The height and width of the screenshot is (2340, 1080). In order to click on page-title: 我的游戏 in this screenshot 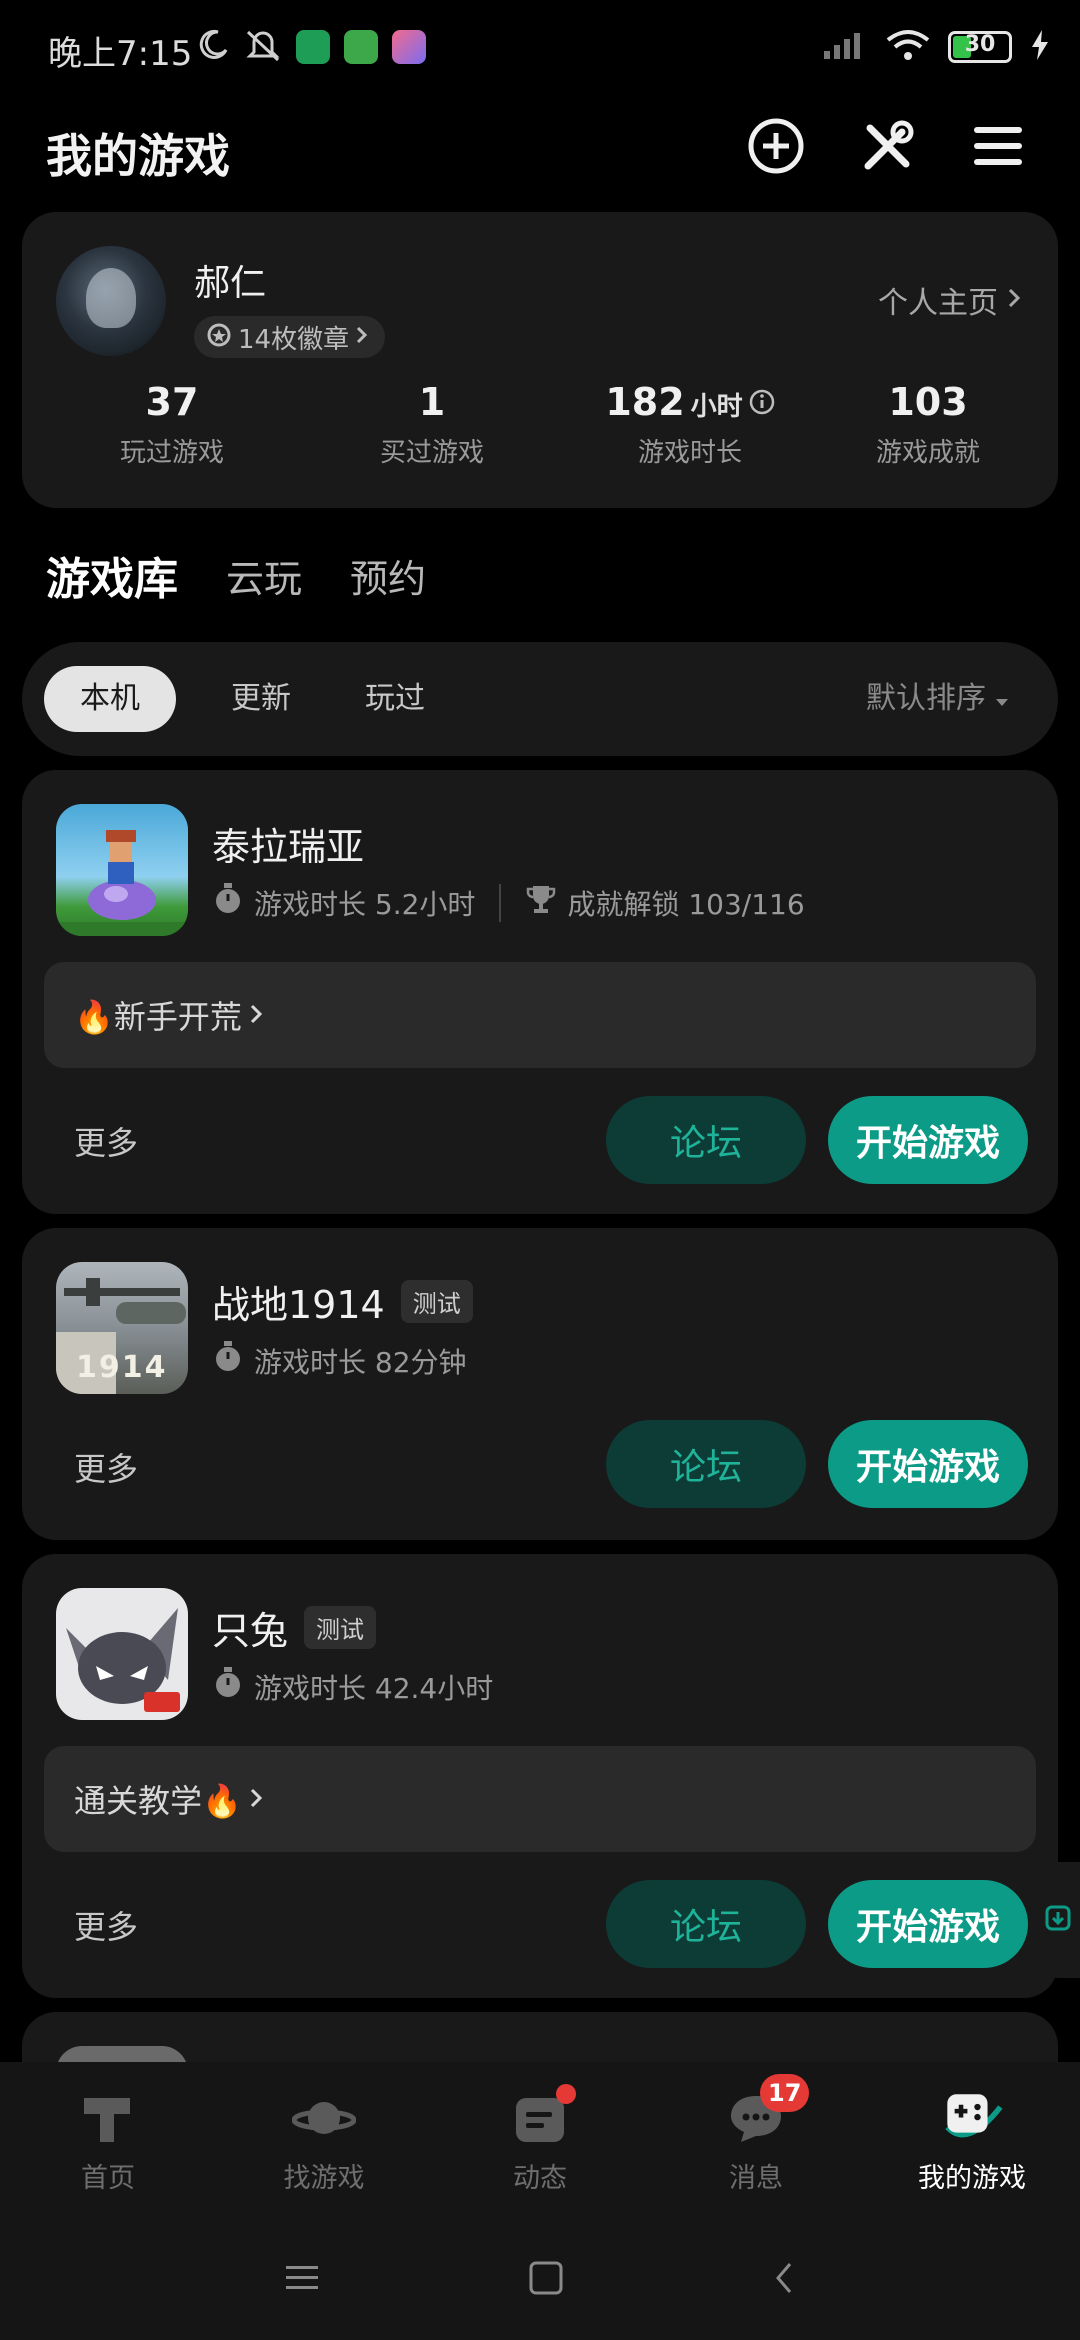, I will do `click(138, 156)`.